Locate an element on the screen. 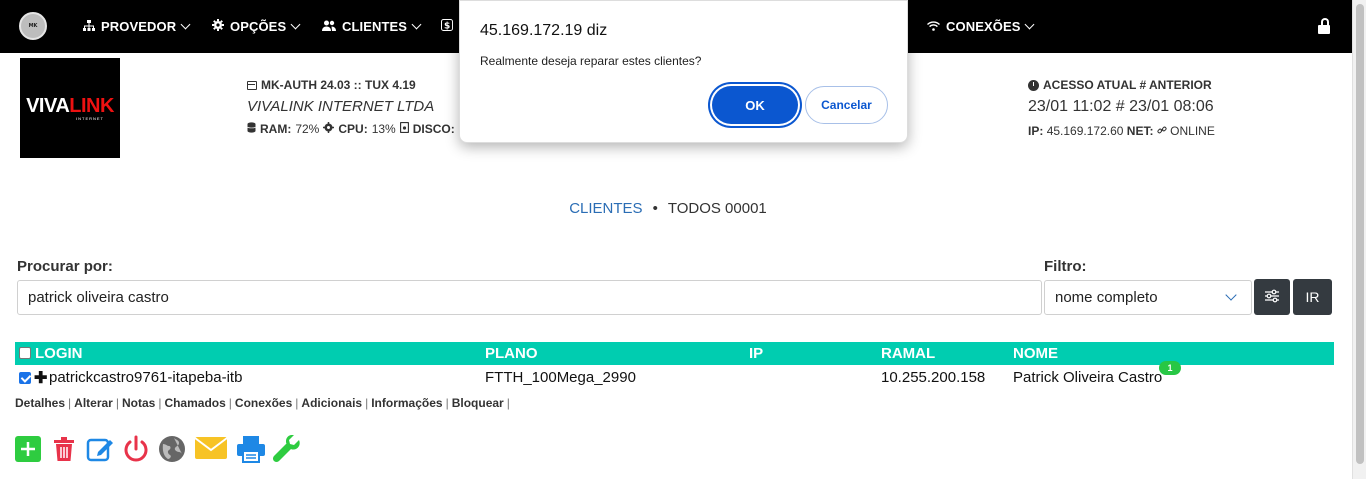 The image size is (1366, 479). row-nome: Patrick Oliveira Castro is located at coordinates (1088, 377).